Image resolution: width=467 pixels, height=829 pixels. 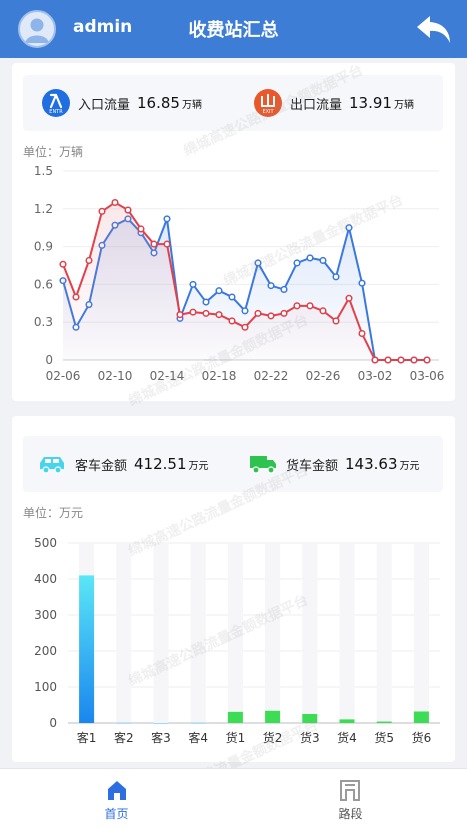 I want to click on nav-road: 路段, so click(x=350, y=799).